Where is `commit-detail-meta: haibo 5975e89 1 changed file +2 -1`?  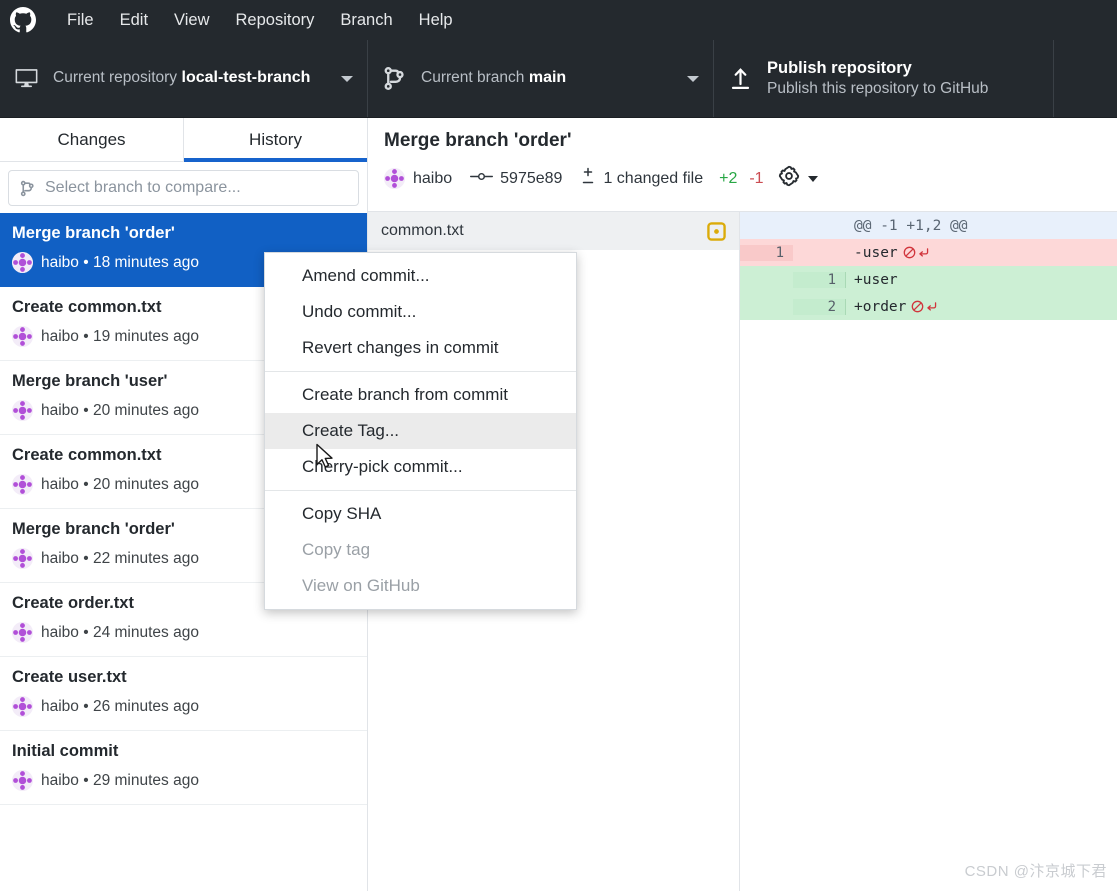 commit-detail-meta: haibo 5975e89 1 changed file +2 -1 is located at coordinates (742, 178).